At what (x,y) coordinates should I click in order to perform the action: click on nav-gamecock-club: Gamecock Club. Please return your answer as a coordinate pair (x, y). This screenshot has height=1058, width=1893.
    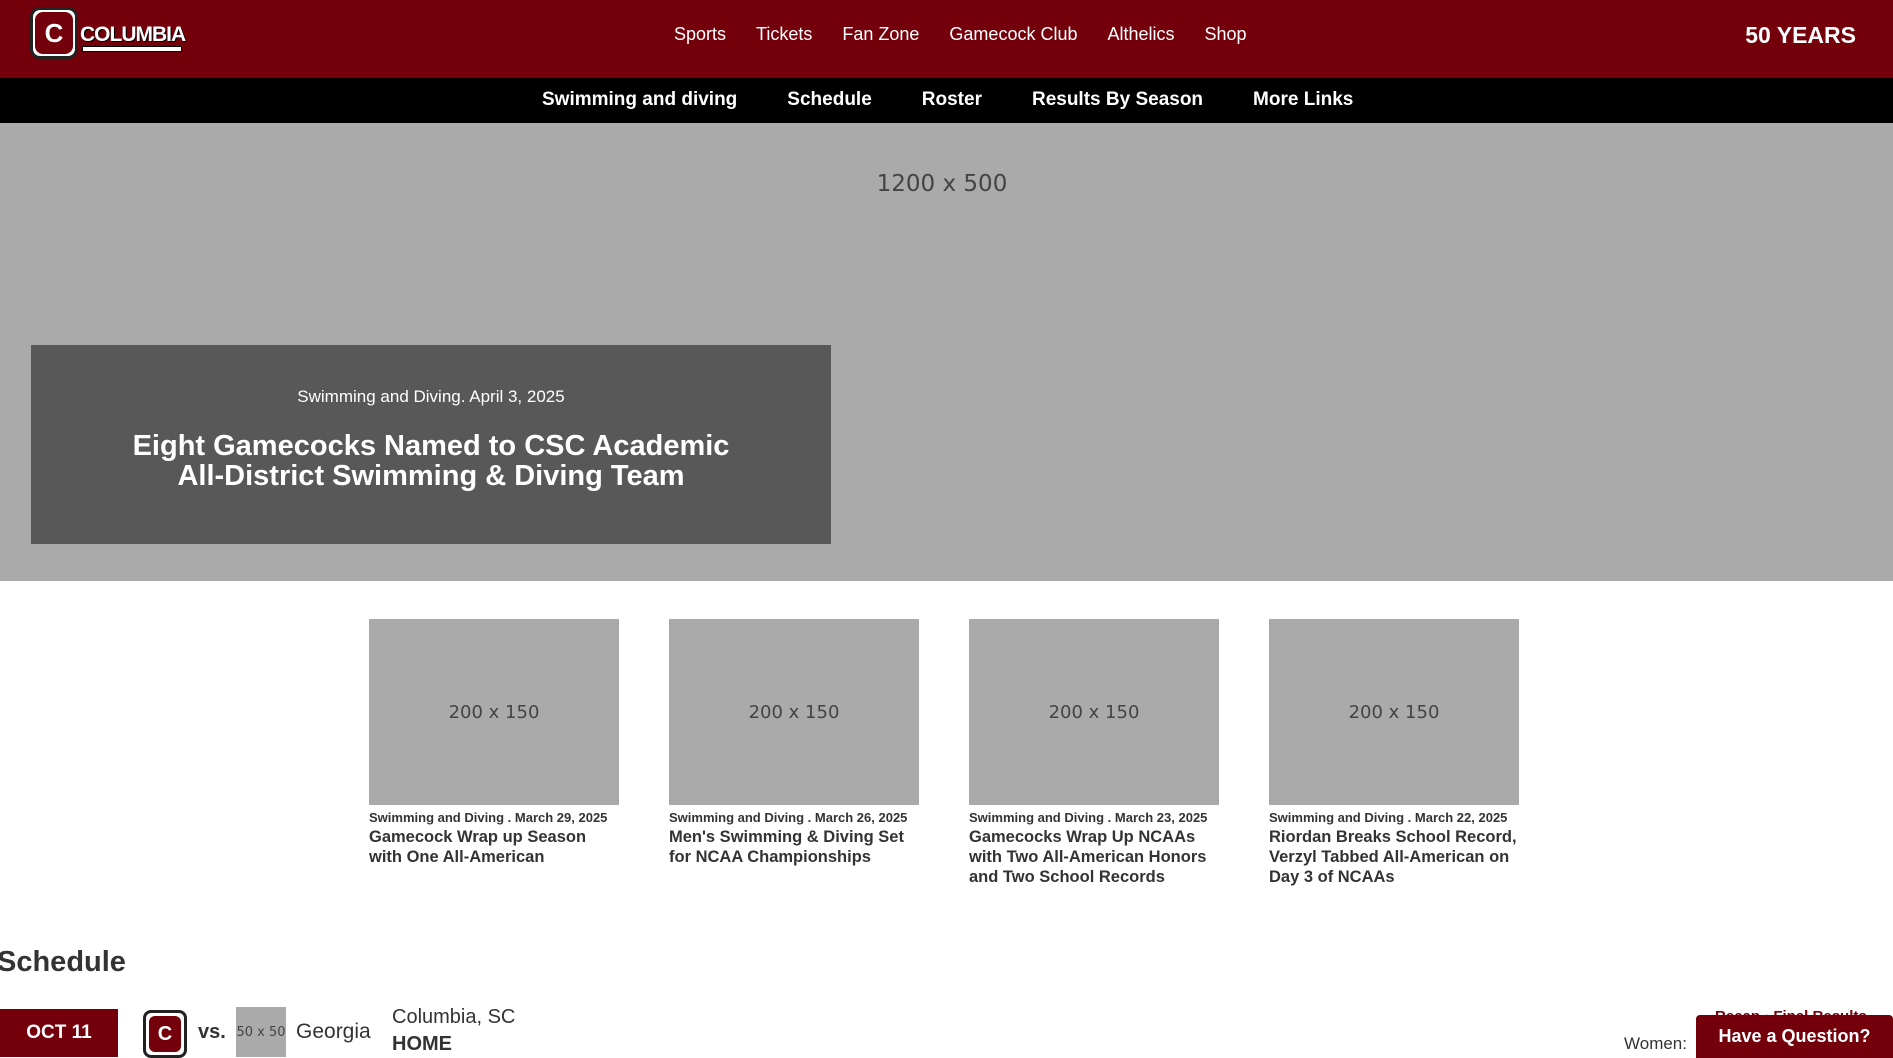
    Looking at the image, I should click on (1013, 34).